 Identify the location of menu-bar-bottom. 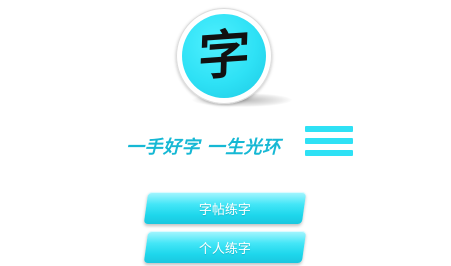
(329, 153).